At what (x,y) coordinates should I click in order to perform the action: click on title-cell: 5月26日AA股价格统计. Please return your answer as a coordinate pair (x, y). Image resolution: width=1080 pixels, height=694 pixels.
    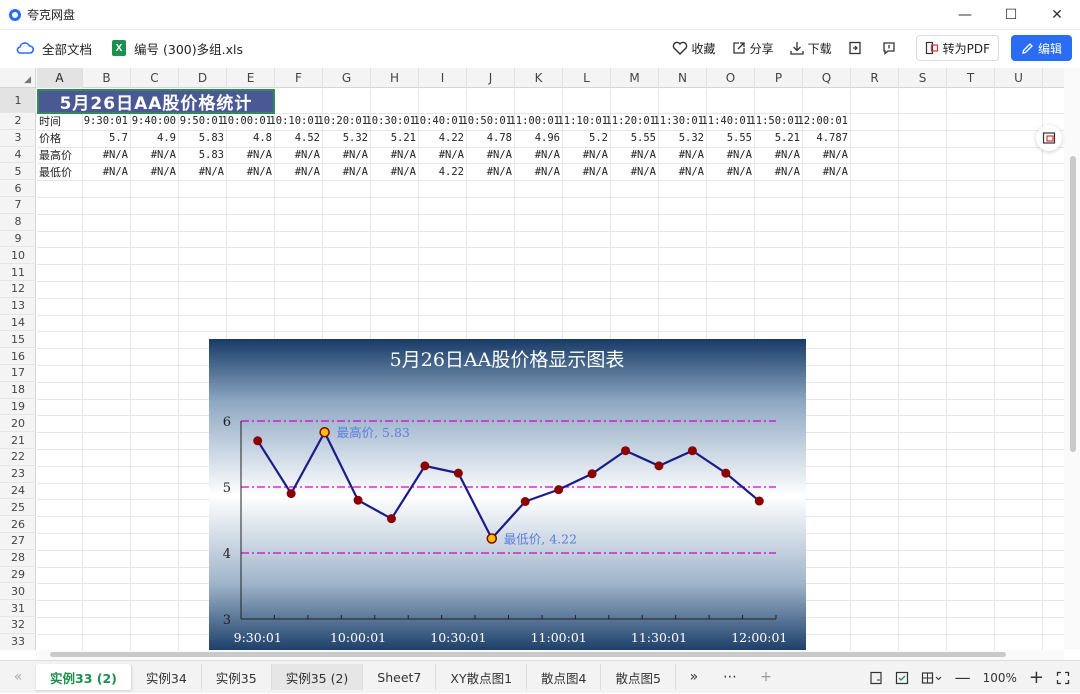
    Looking at the image, I should click on (156, 101).